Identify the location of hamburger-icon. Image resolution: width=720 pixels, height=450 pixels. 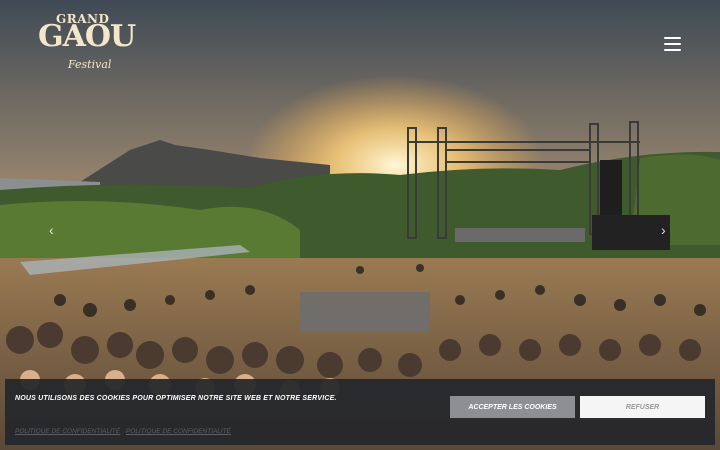
(672, 38).